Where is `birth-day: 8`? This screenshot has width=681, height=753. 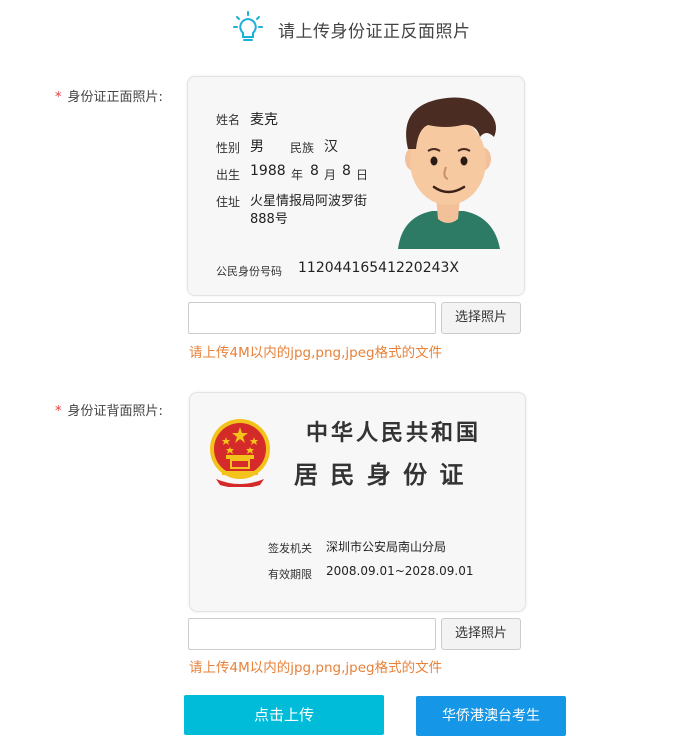
birth-day: 8 is located at coordinates (346, 171).